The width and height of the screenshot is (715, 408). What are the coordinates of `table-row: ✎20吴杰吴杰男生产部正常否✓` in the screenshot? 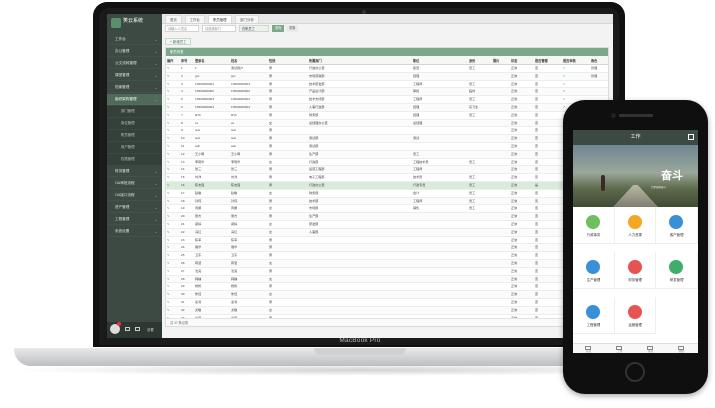 It's located at (387, 216).